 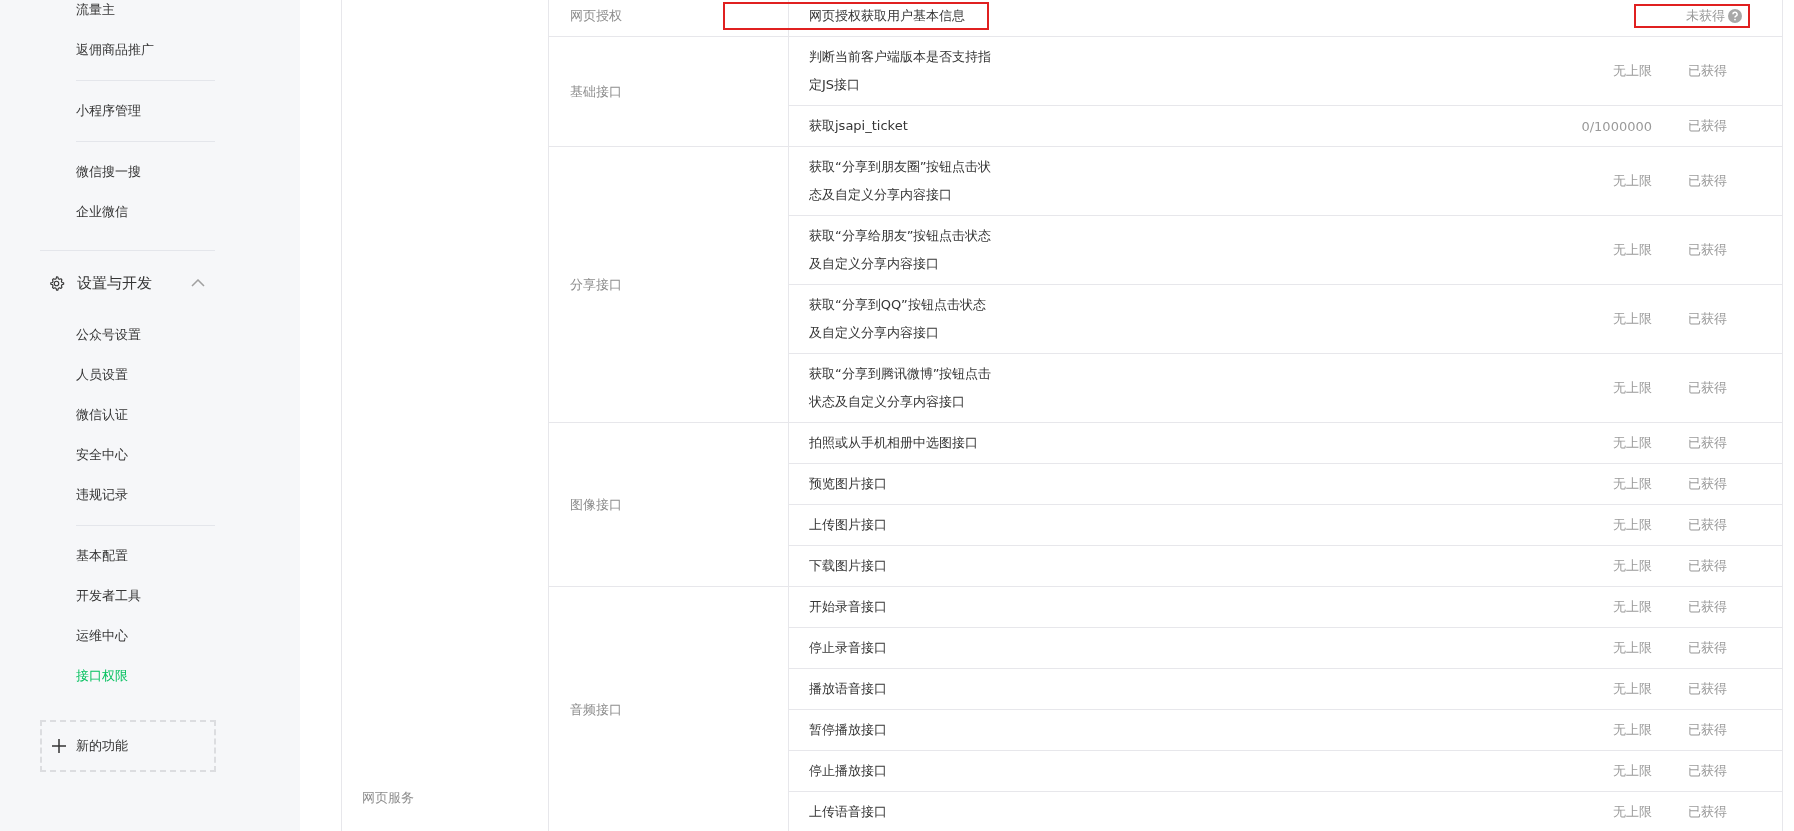 What do you see at coordinates (900, 181) in the screenshot?
I see `api-name: 获取“分享到朋友圈”按钮点击状 态及自定义分享内容接口` at bounding box center [900, 181].